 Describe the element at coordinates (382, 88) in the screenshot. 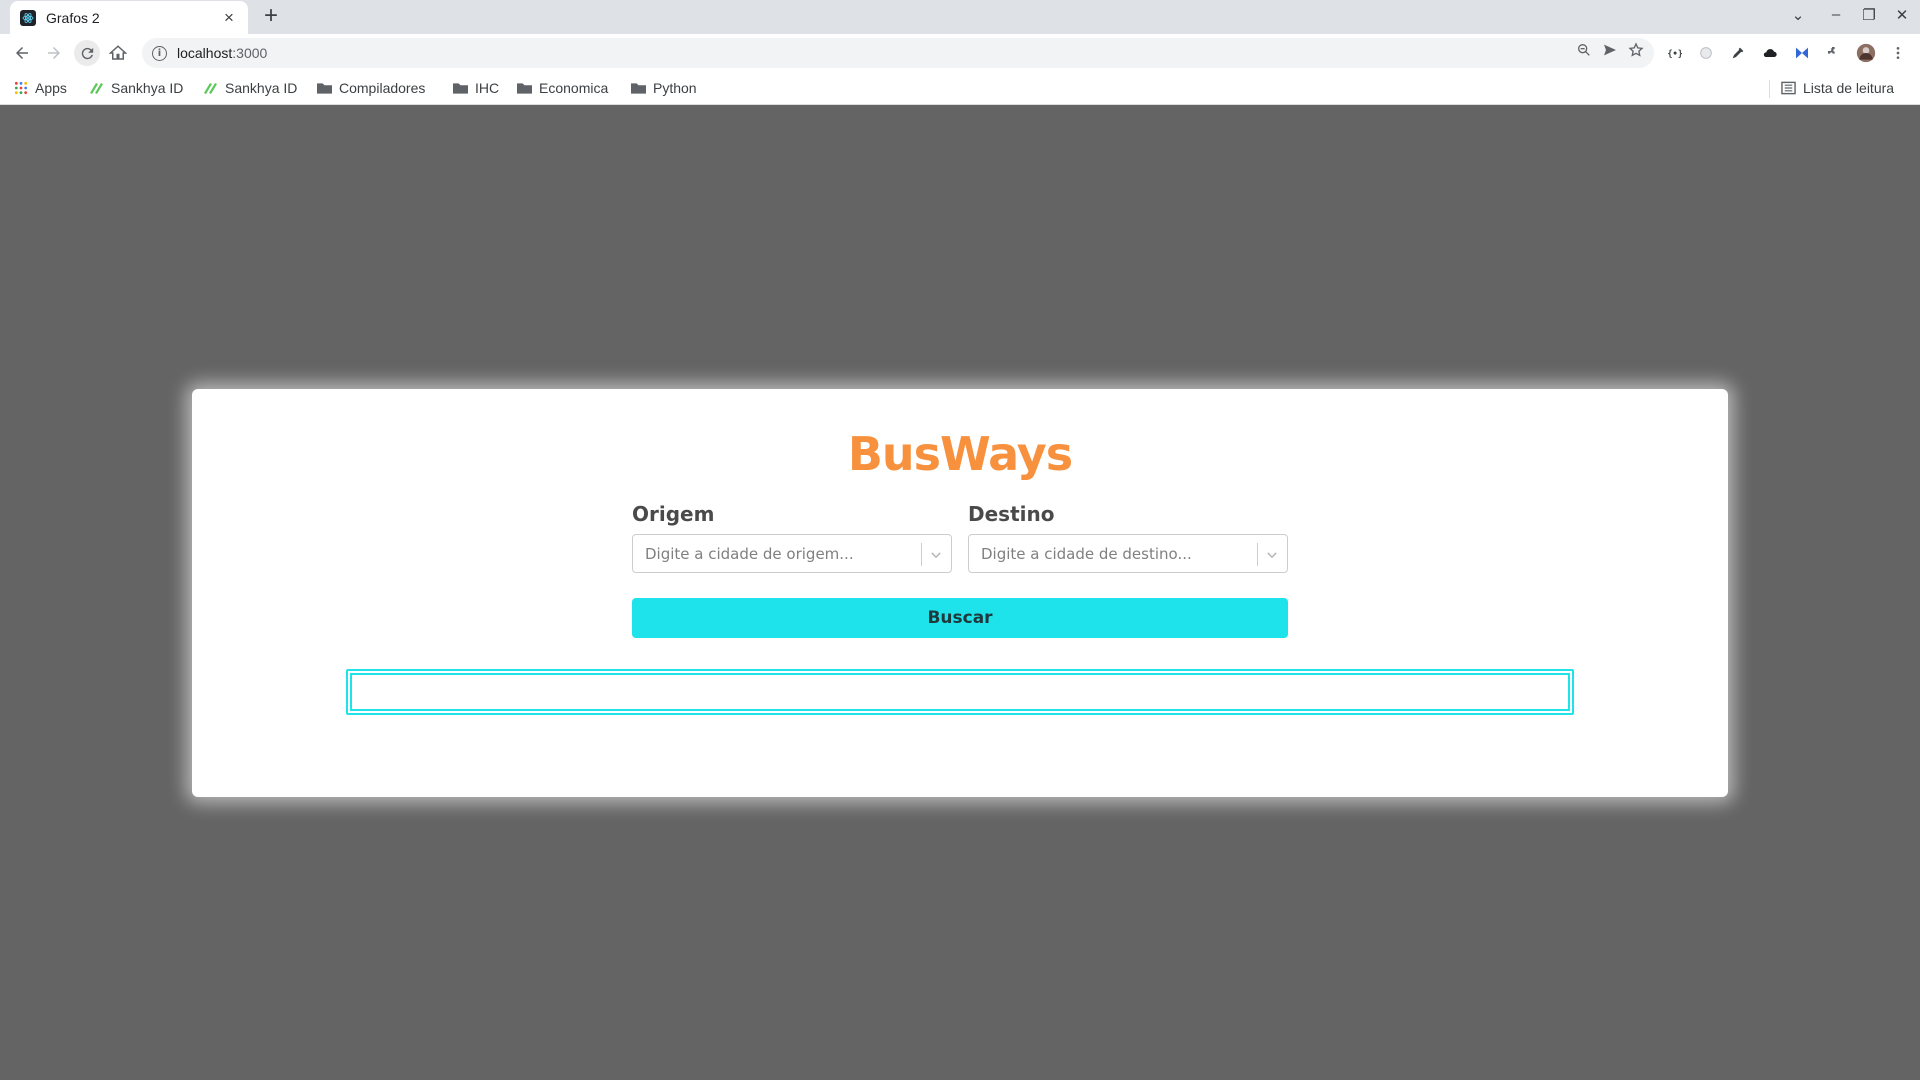

I see `bookmark-label: Compiladores` at that location.